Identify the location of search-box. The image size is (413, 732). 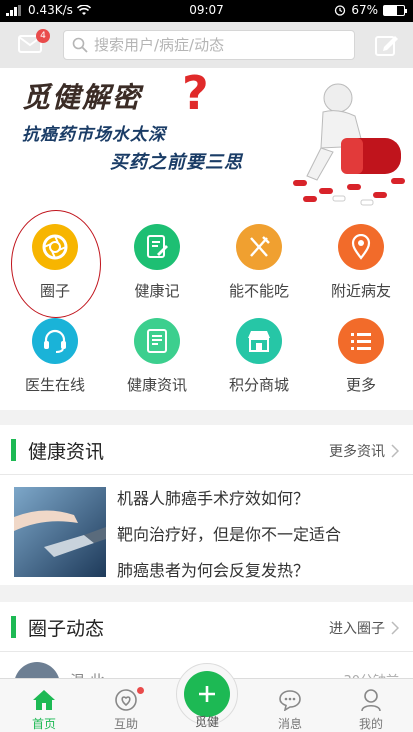
(209, 45).